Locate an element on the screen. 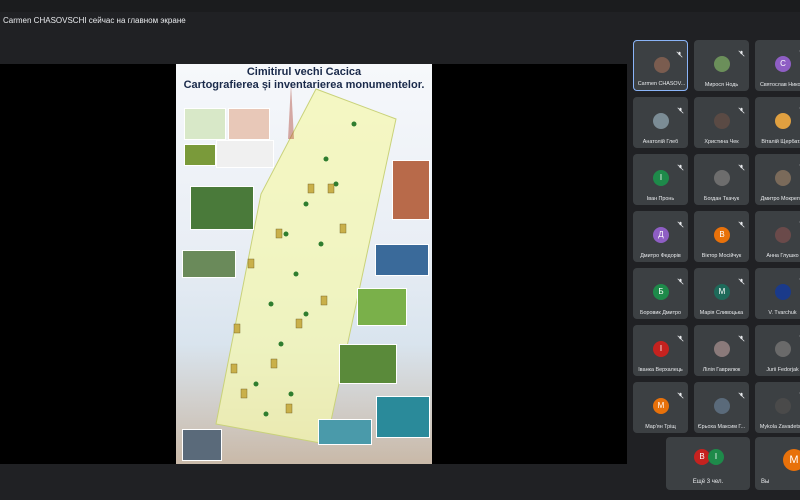  participant-tile: І Іван Пронь is located at coordinates (660, 179).